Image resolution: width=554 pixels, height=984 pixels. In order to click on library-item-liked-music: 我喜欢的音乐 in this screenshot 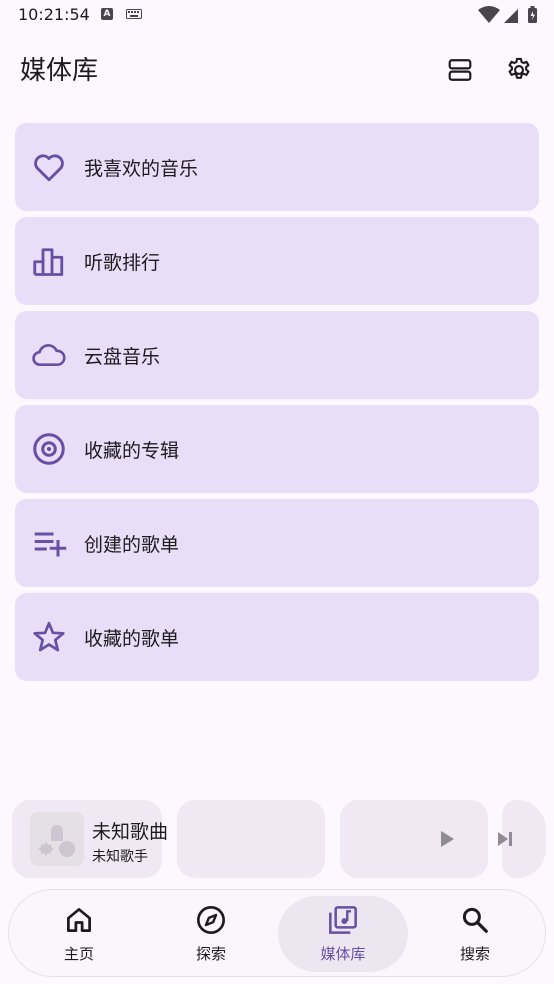, I will do `click(277, 167)`.